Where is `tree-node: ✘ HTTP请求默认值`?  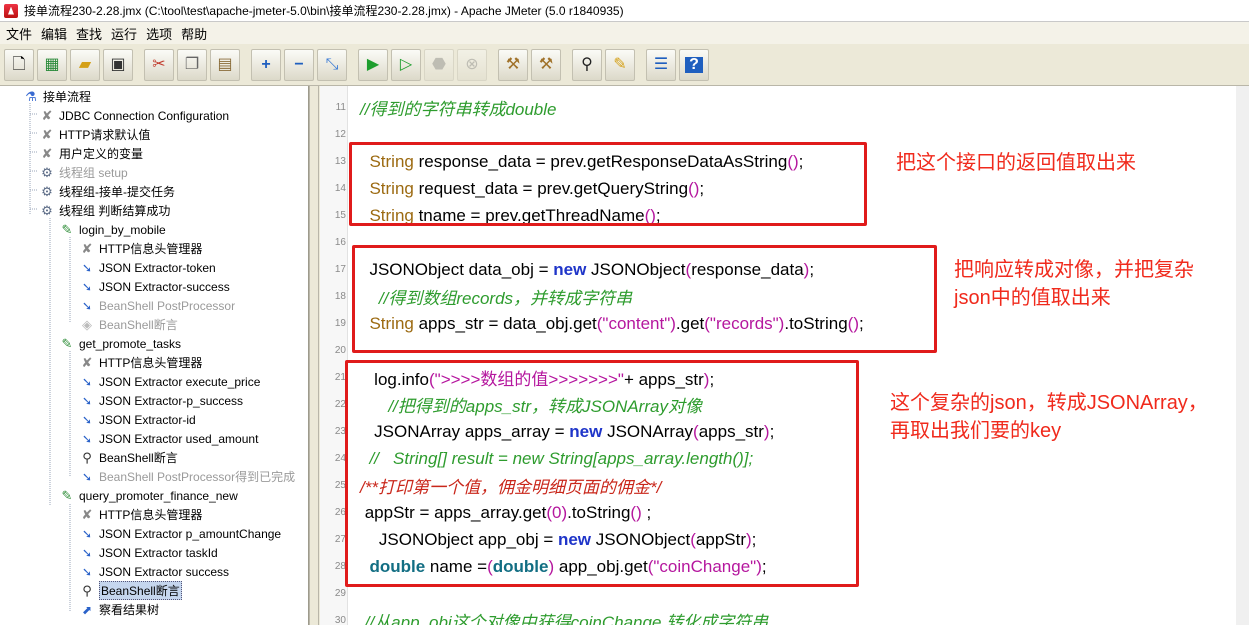
tree-node: ✘ HTTP请求默认值 is located at coordinates (94, 134).